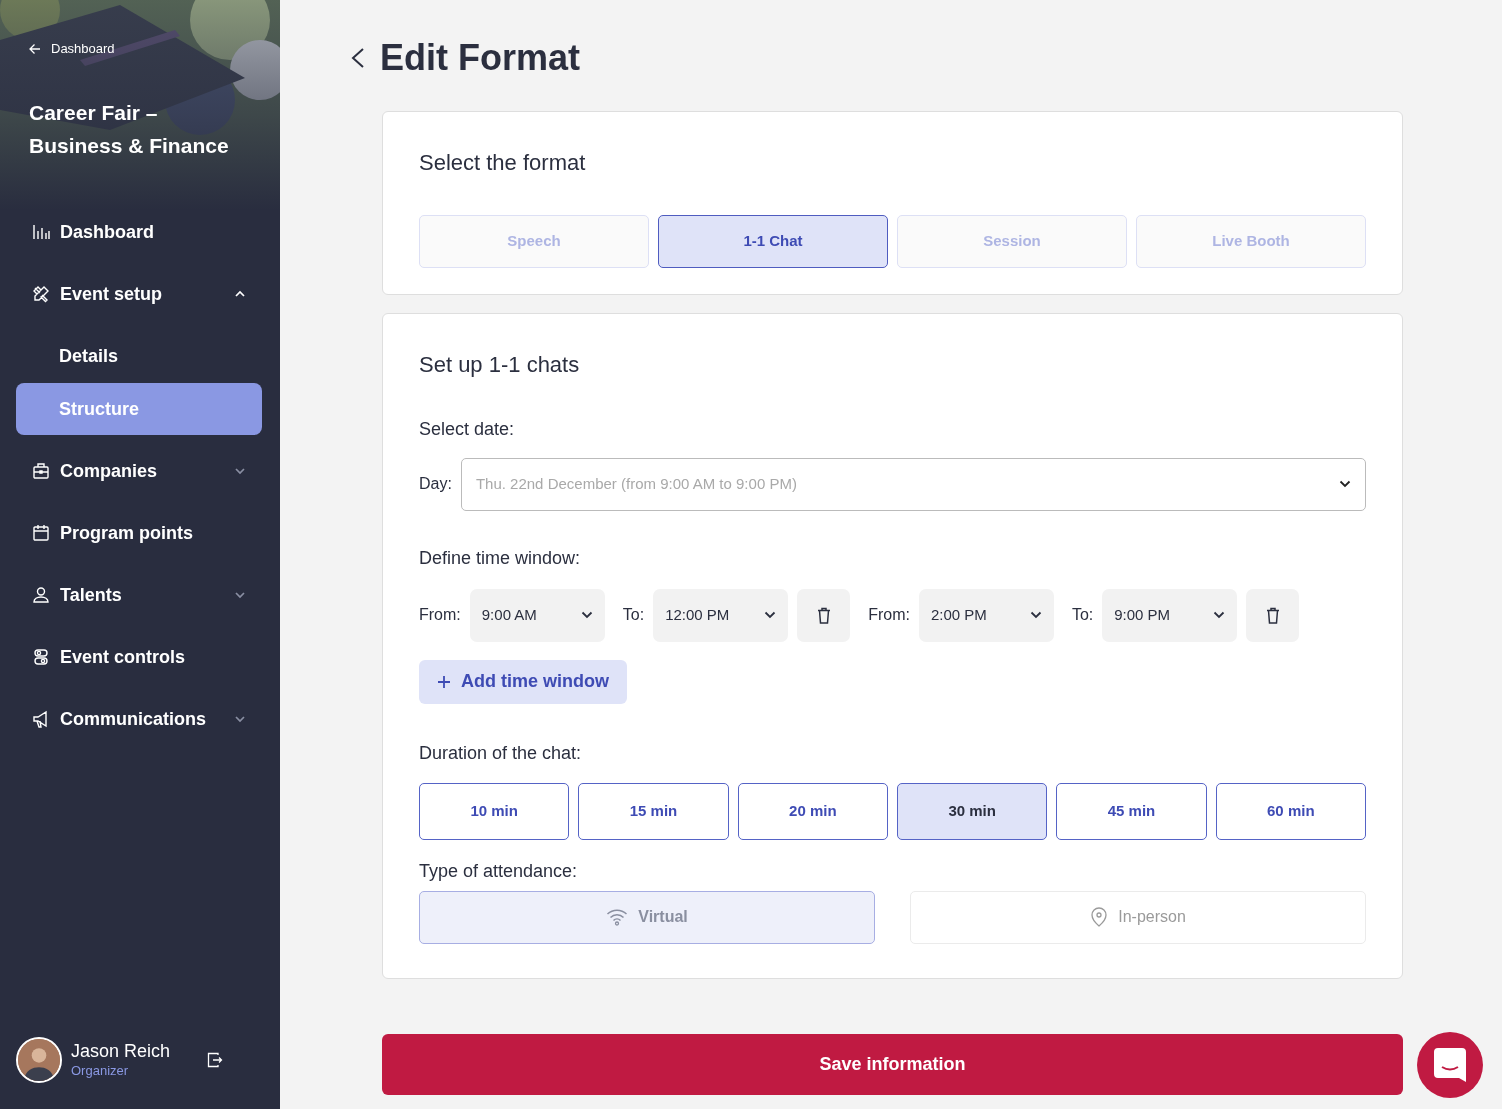 The image size is (1502, 1109). What do you see at coordinates (617, 917) in the screenshot?
I see `wifi-icon` at bounding box center [617, 917].